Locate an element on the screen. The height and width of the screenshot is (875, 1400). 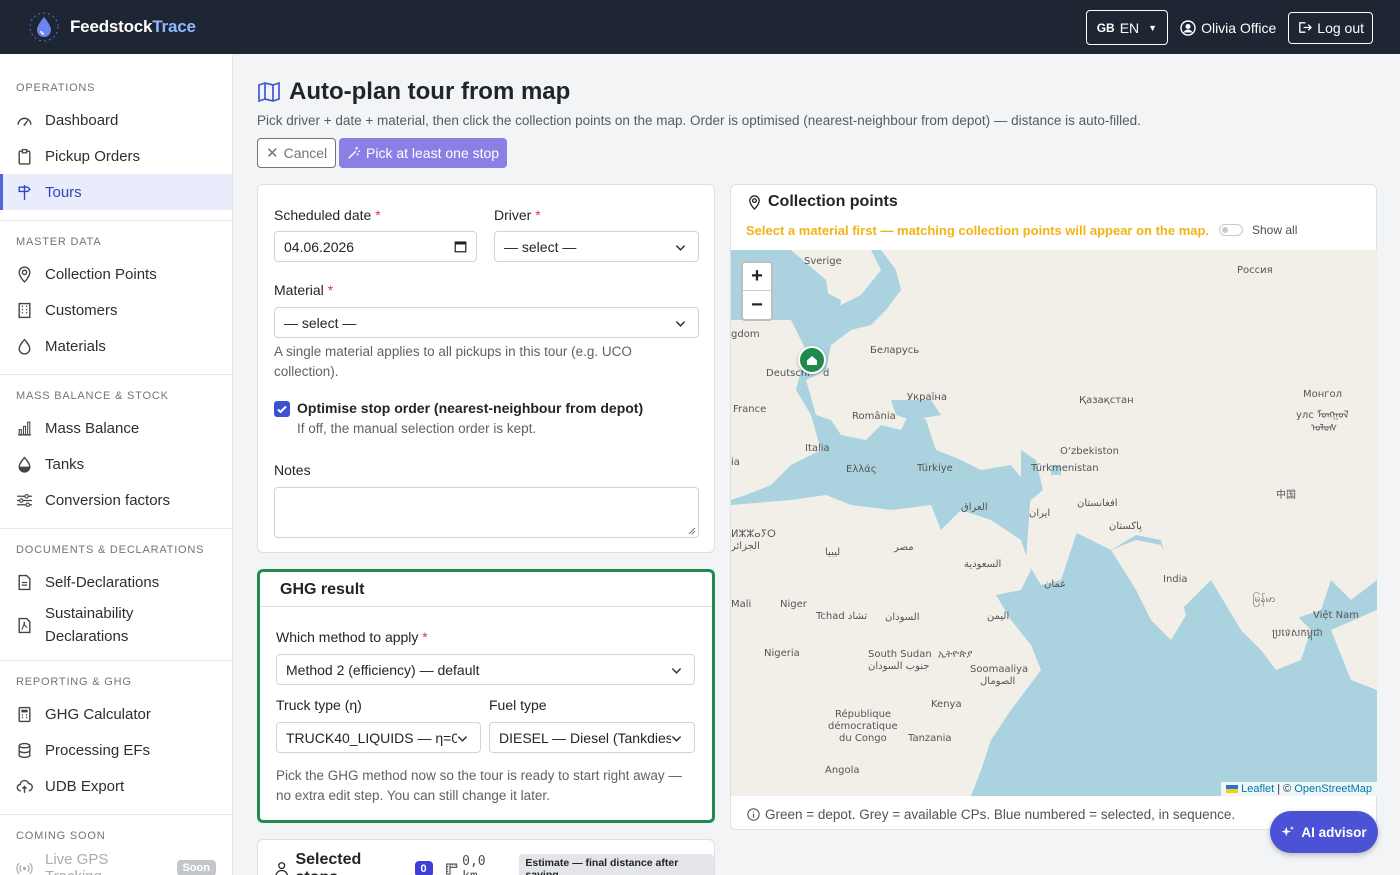
fuel-select: DIESEL — Diesel (Tankdiese is located at coordinates (592, 737).